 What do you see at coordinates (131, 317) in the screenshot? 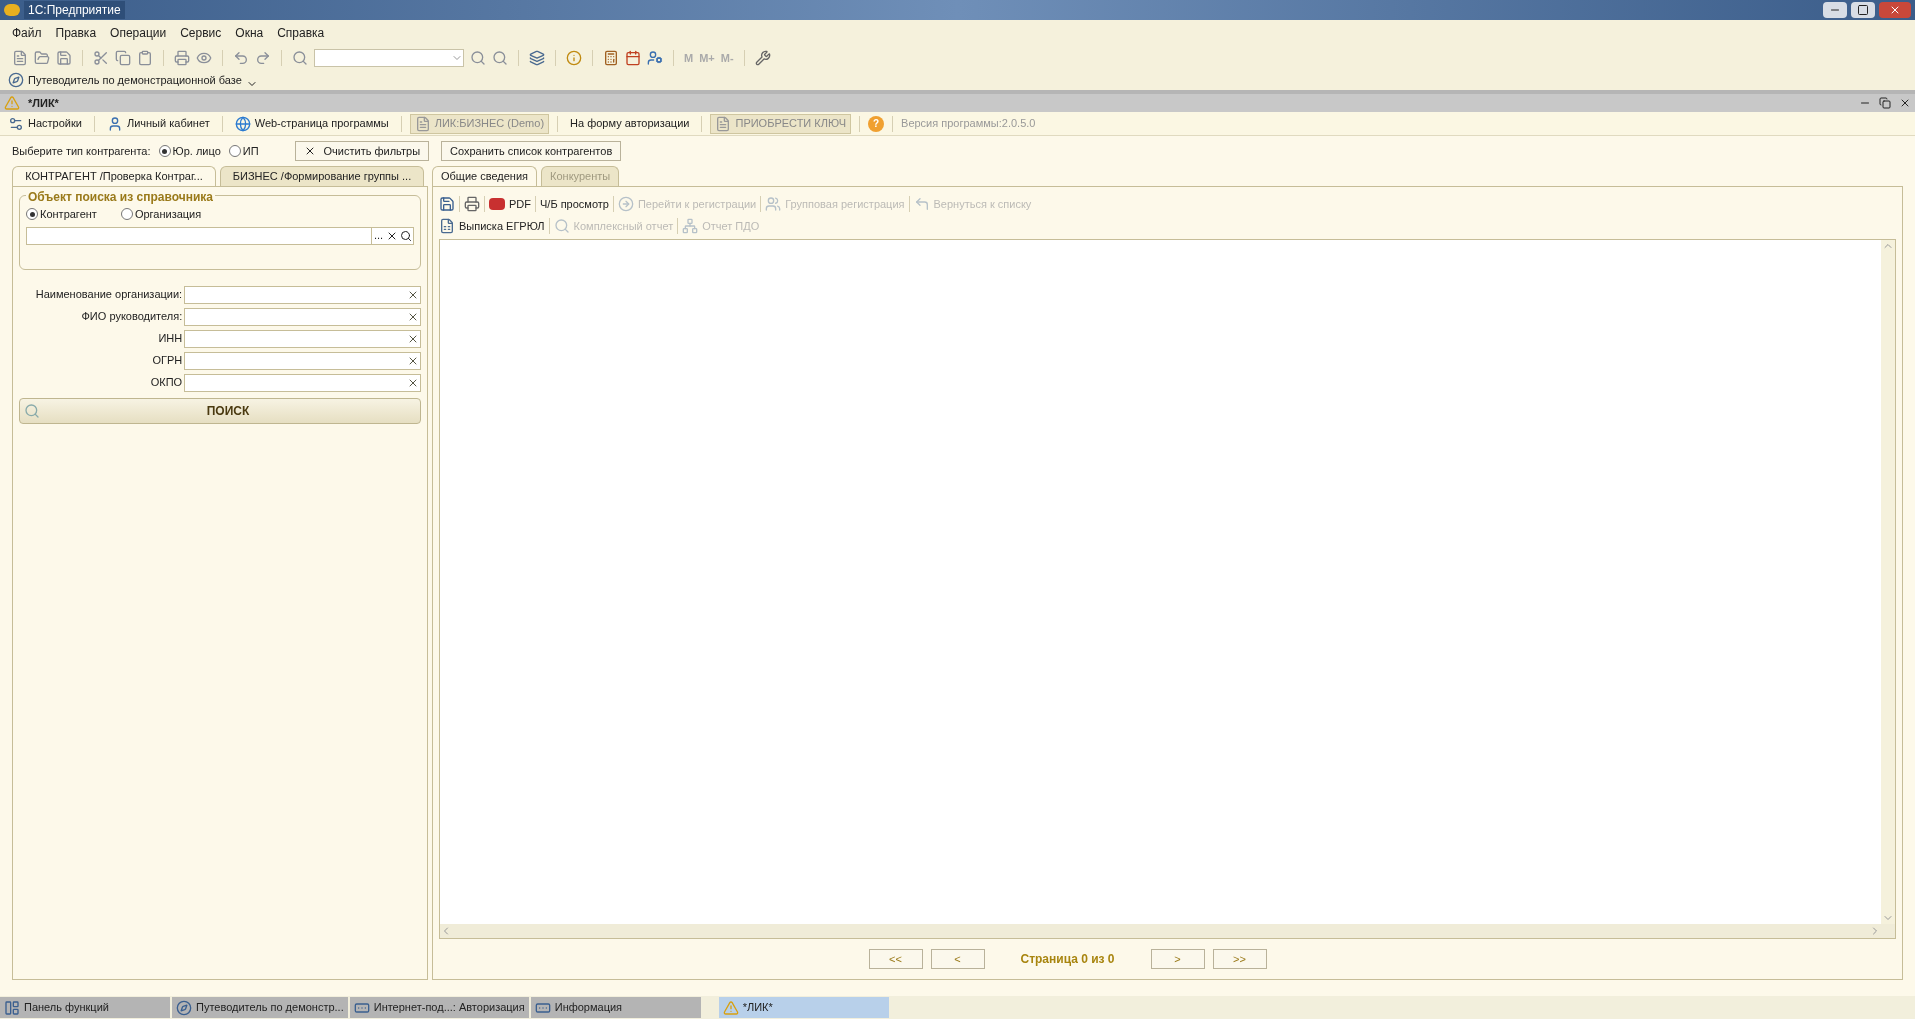
I see `field-label: ФИО руководителя:` at bounding box center [131, 317].